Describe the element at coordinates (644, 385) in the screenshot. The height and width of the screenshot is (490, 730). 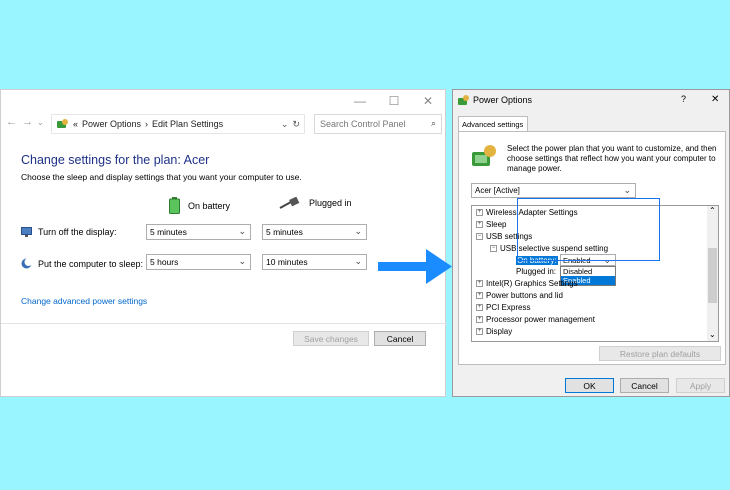
I see `dialog-cancel-button: Cancel` at that location.